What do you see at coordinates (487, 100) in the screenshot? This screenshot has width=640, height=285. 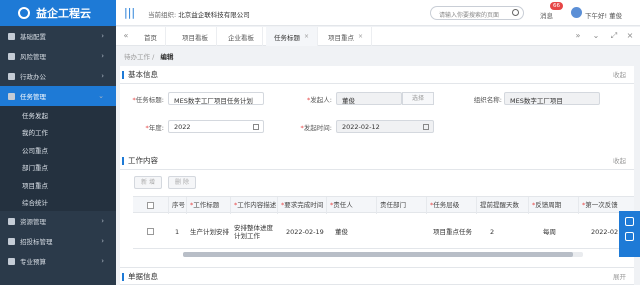 I see `org-name-label: 组织名称:` at bounding box center [487, 100].